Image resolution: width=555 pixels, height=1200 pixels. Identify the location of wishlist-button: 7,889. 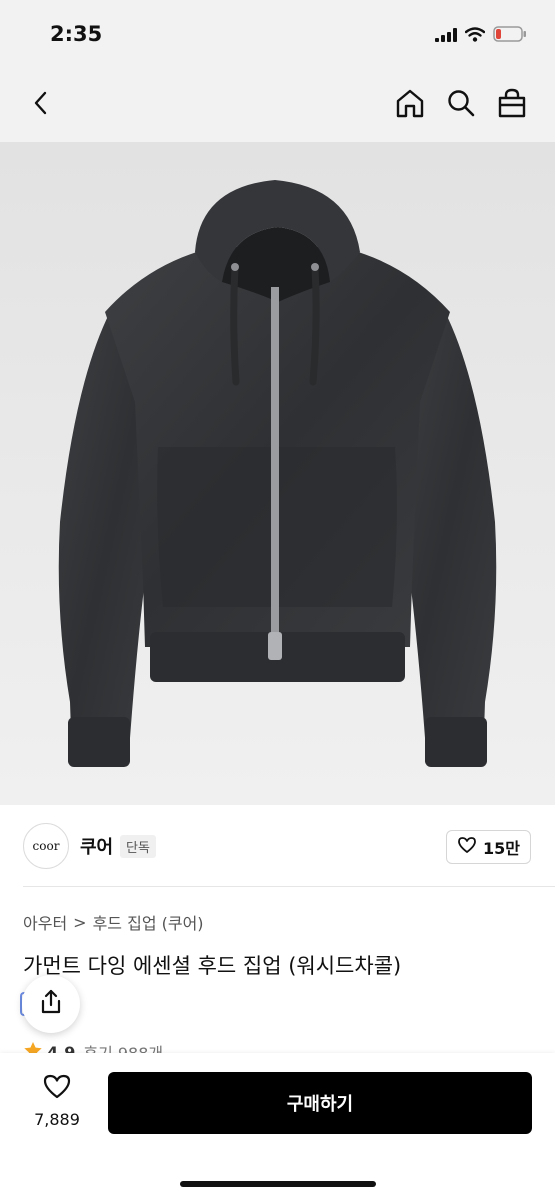
(57, 1101).